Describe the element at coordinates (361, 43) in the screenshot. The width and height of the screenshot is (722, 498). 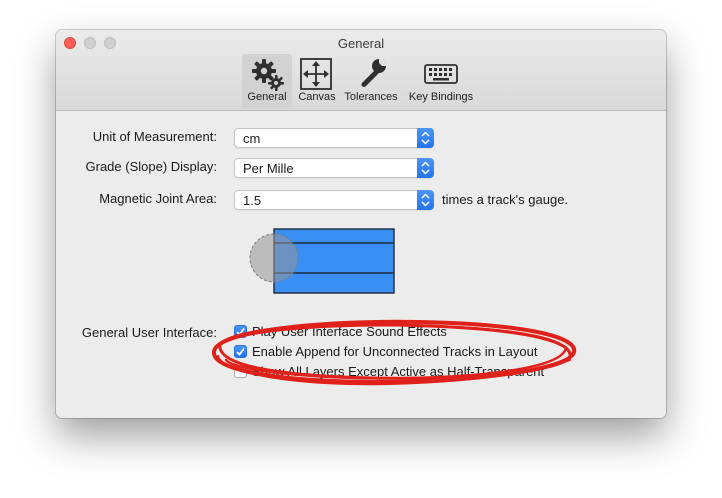
I see `window-title: General` at that location.